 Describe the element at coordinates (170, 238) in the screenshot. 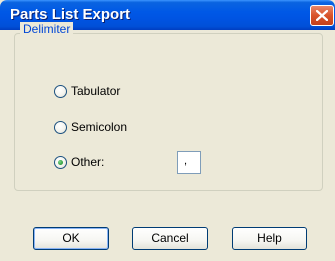

I see `cancel-button: Cancel` at that location.